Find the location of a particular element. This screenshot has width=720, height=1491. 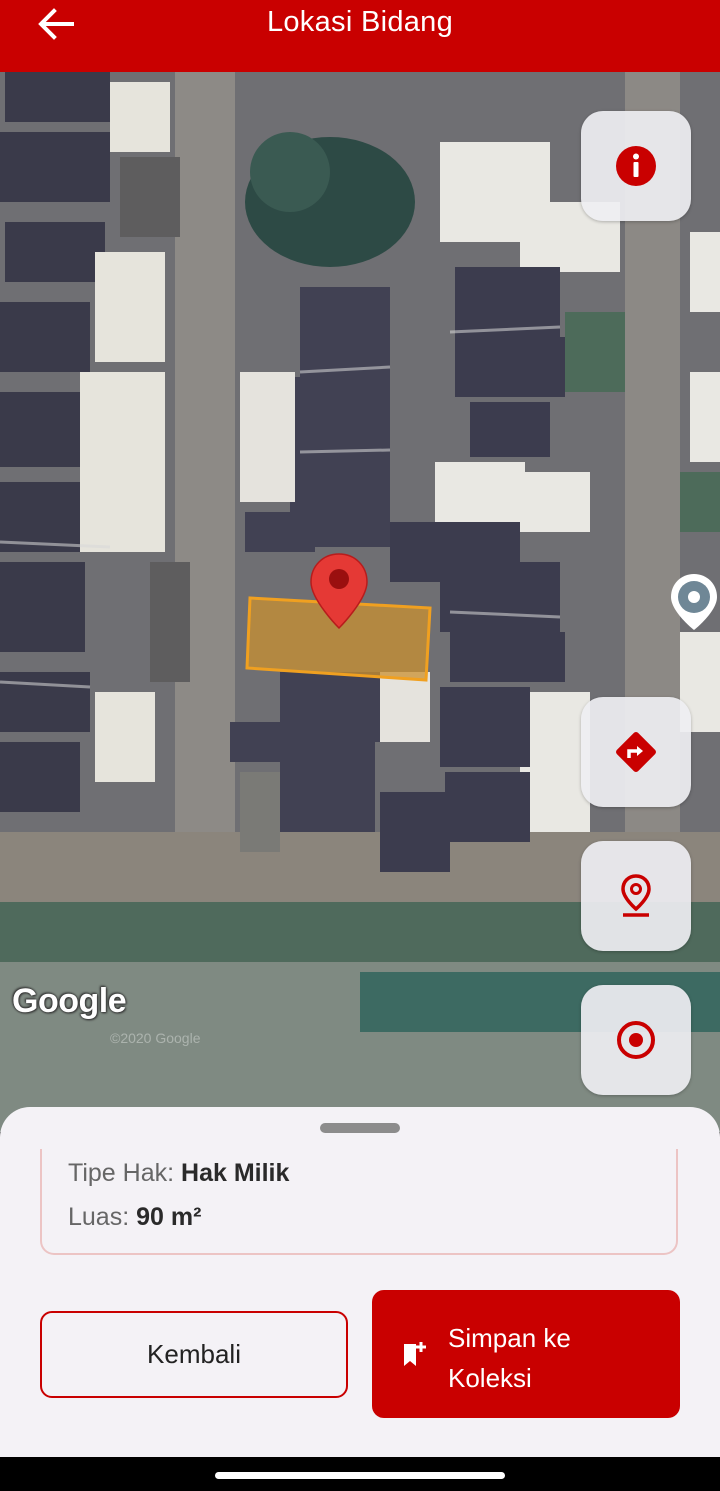

luas-label: Luas: is located at coordinates (99, 1217).